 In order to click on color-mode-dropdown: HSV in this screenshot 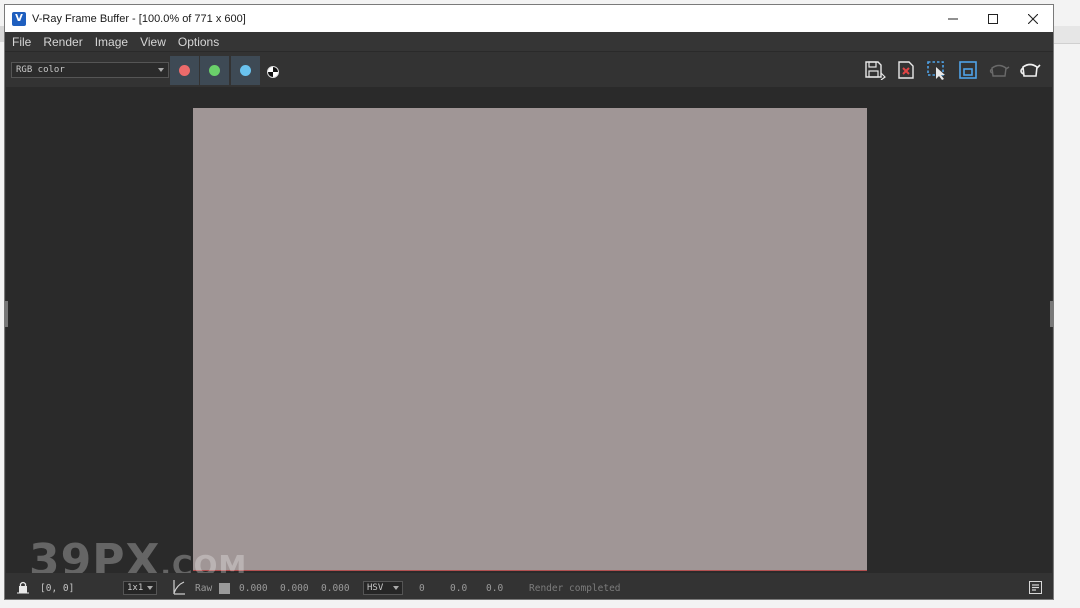, I will do `click(383, 588)`.